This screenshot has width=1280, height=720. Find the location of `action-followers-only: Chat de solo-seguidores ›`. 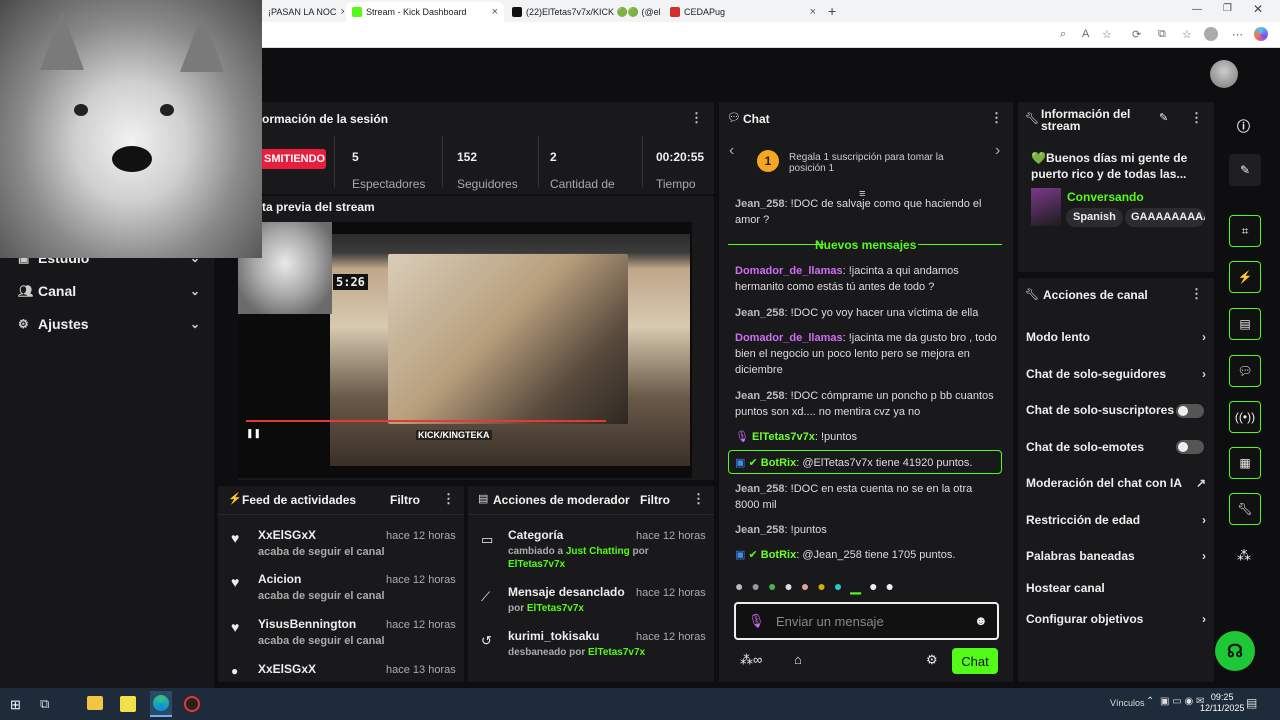

action-followers-only: Chat de solo-seguidores › is located at coordinates (1116, 374).